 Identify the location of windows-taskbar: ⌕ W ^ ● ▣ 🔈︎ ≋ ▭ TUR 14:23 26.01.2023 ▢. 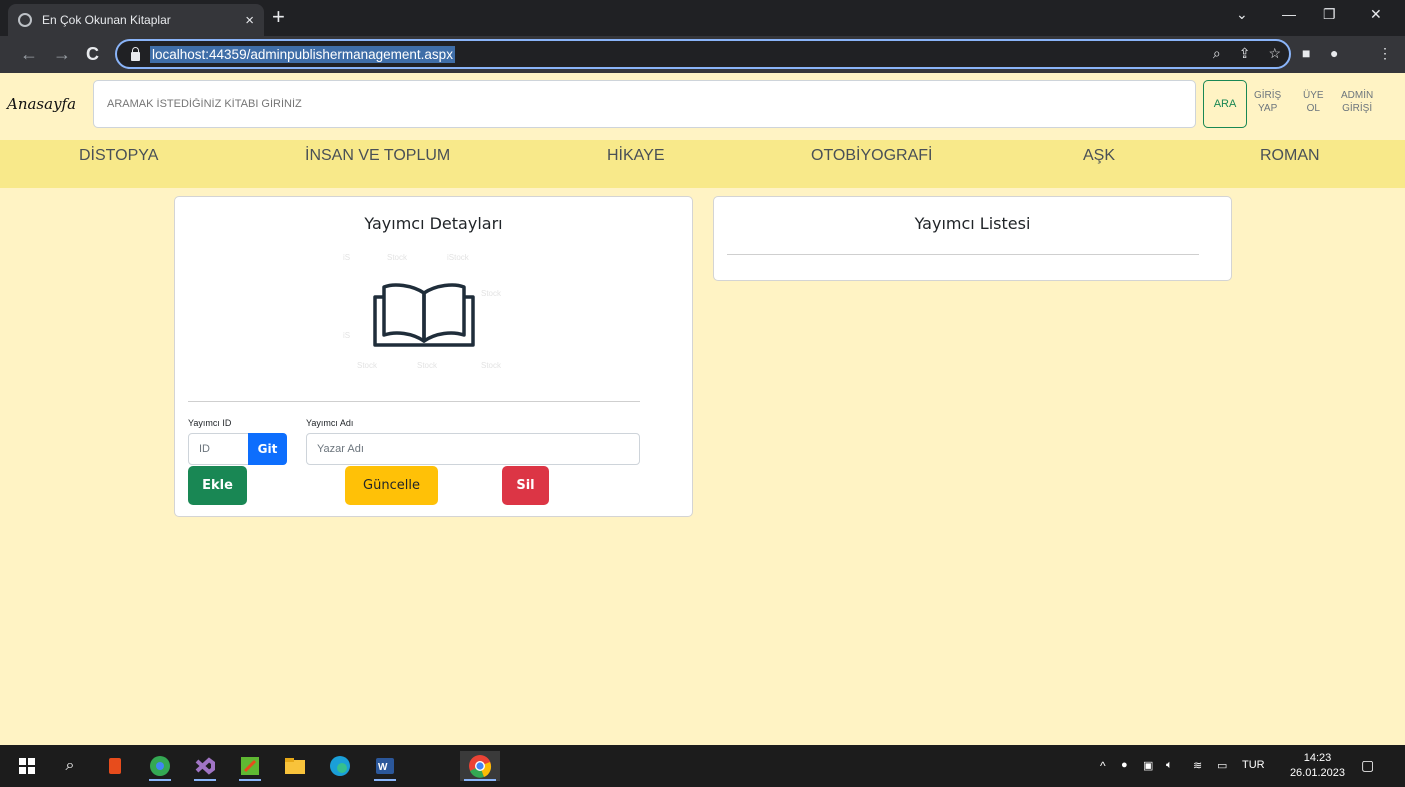
(702, 766).